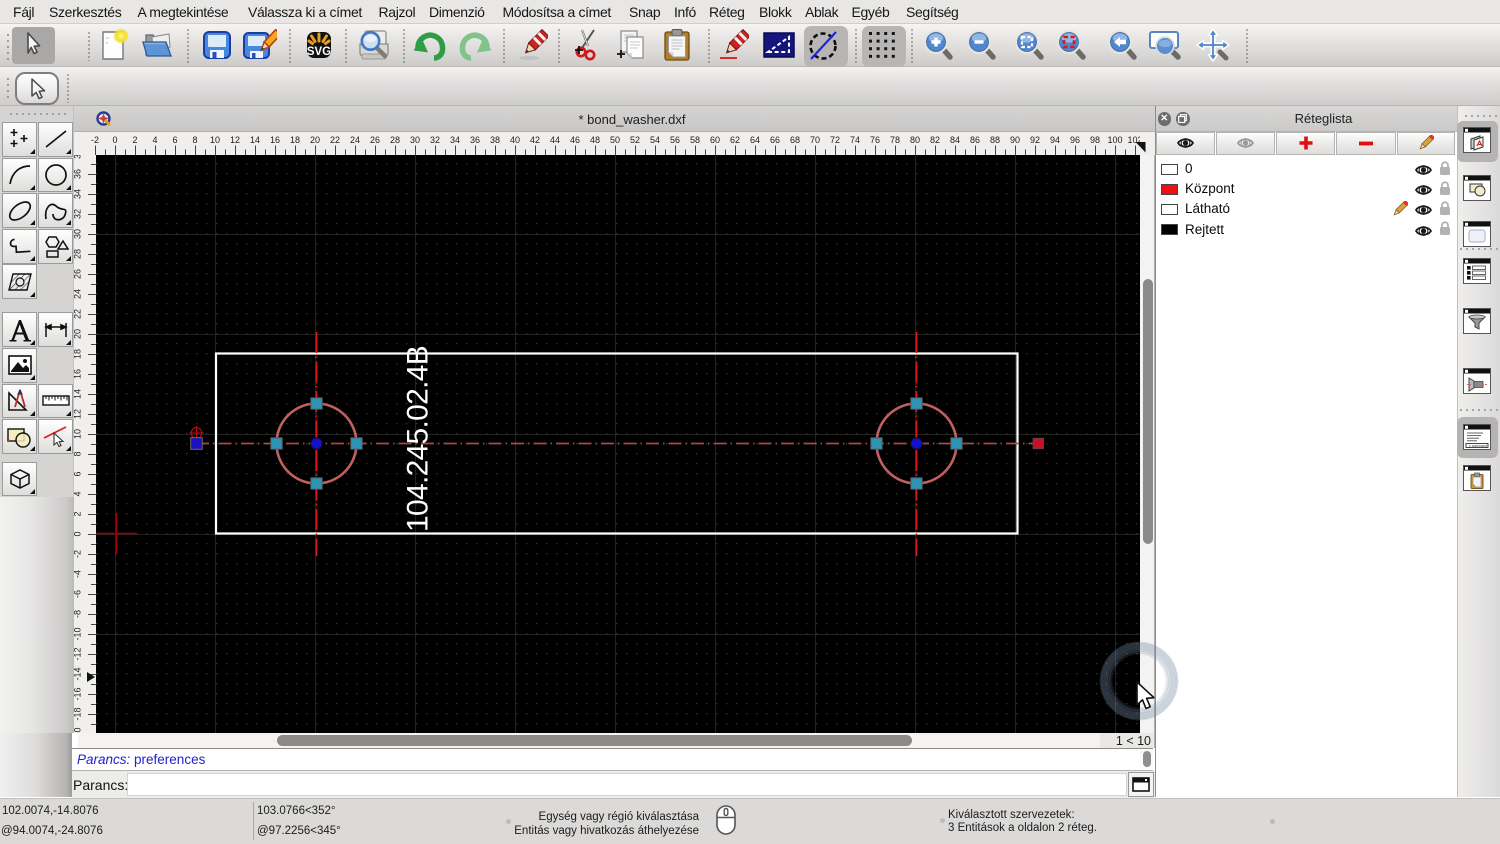  Describe the element at coordinates (78, 633) in the screenshot. I see `svg-text: -10` at that location.